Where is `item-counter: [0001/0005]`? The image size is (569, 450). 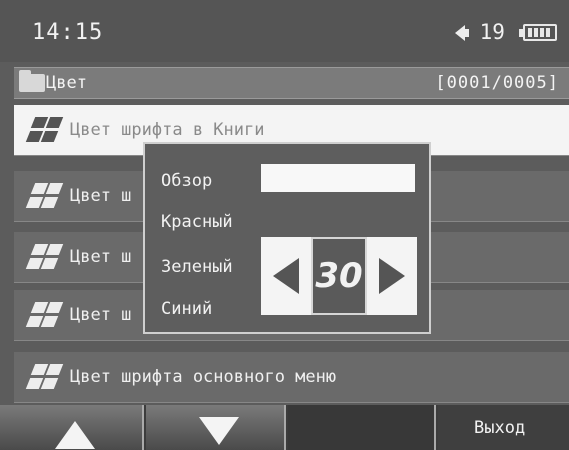
item-counter: [0001/0005] is located at coordinates (497, 83).